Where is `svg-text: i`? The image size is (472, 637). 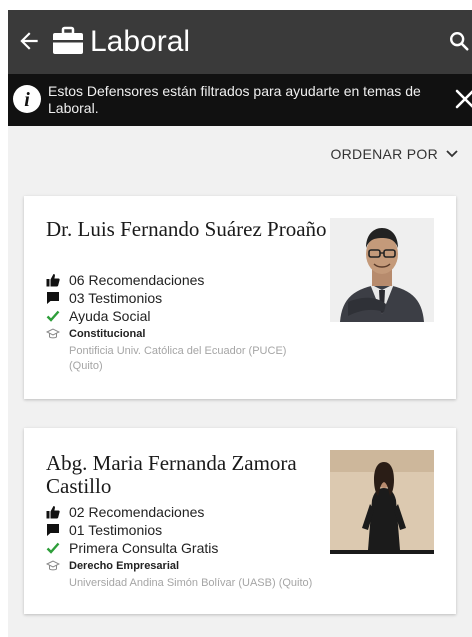
svg-text: i is located at coordinates (27, 100).